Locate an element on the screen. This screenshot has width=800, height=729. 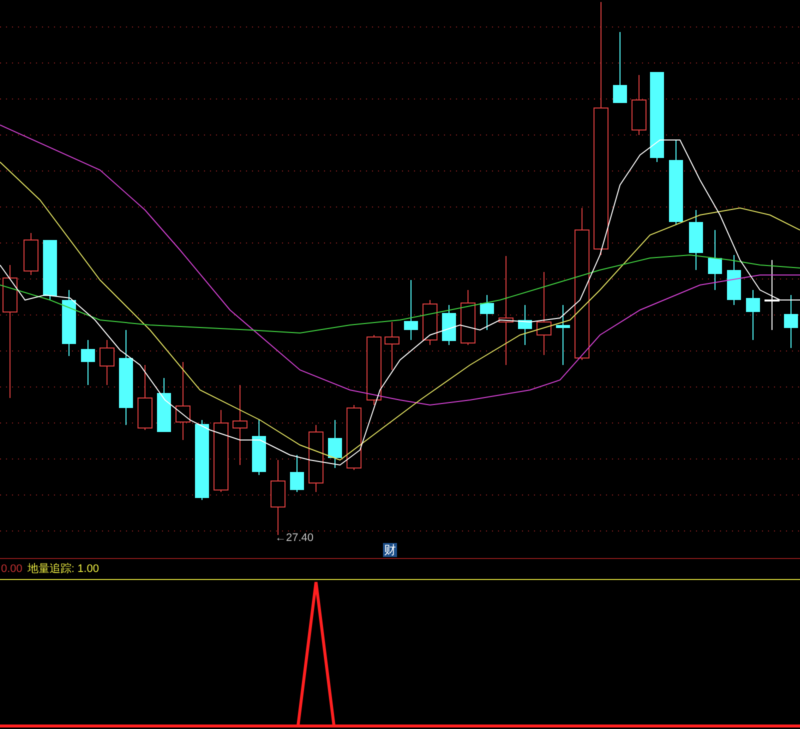
event-badge: 财 is located at coordinates (390, 550).